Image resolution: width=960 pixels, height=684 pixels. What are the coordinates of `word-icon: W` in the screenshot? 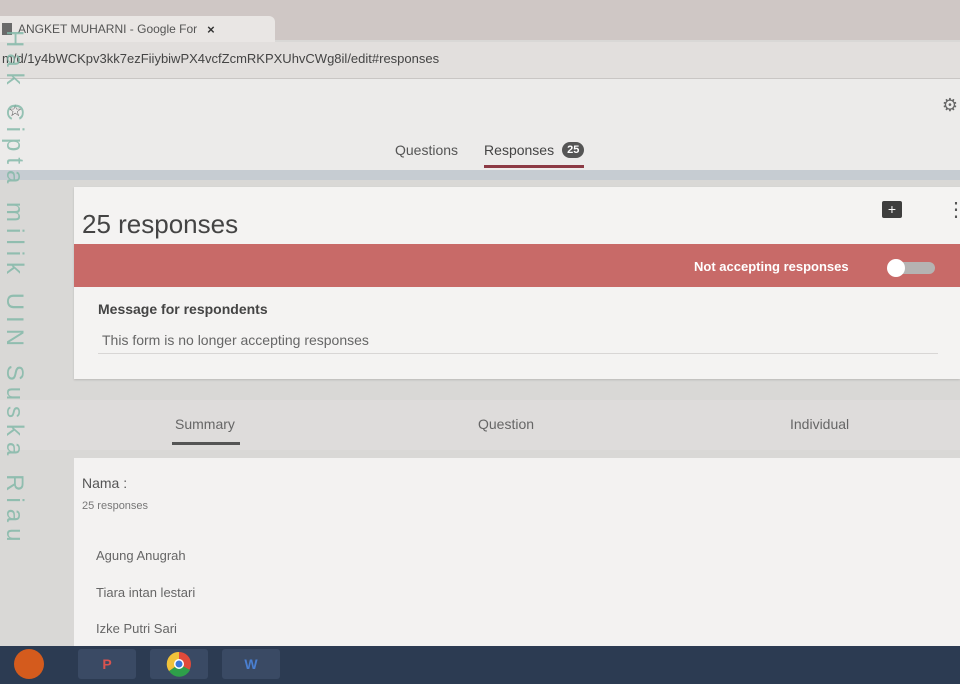 It's located at (251, 664).